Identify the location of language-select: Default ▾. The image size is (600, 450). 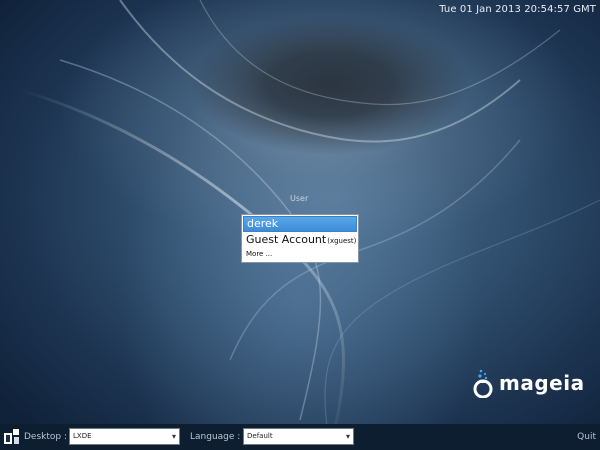
(298, 436).